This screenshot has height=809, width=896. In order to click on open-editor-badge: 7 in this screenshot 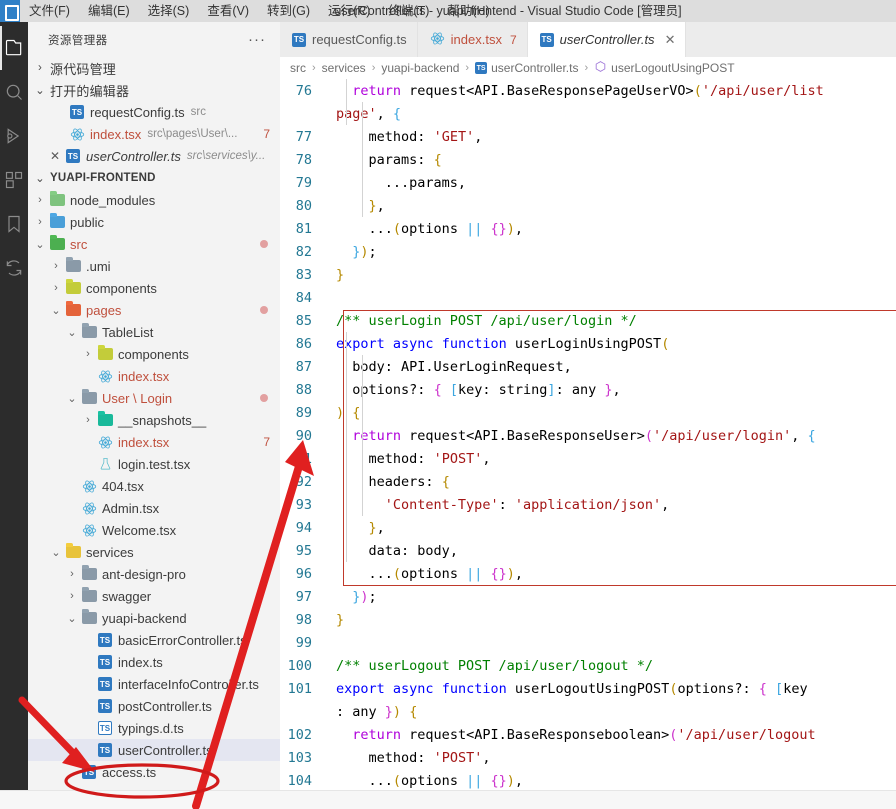, I will do `click(266, 134)`.